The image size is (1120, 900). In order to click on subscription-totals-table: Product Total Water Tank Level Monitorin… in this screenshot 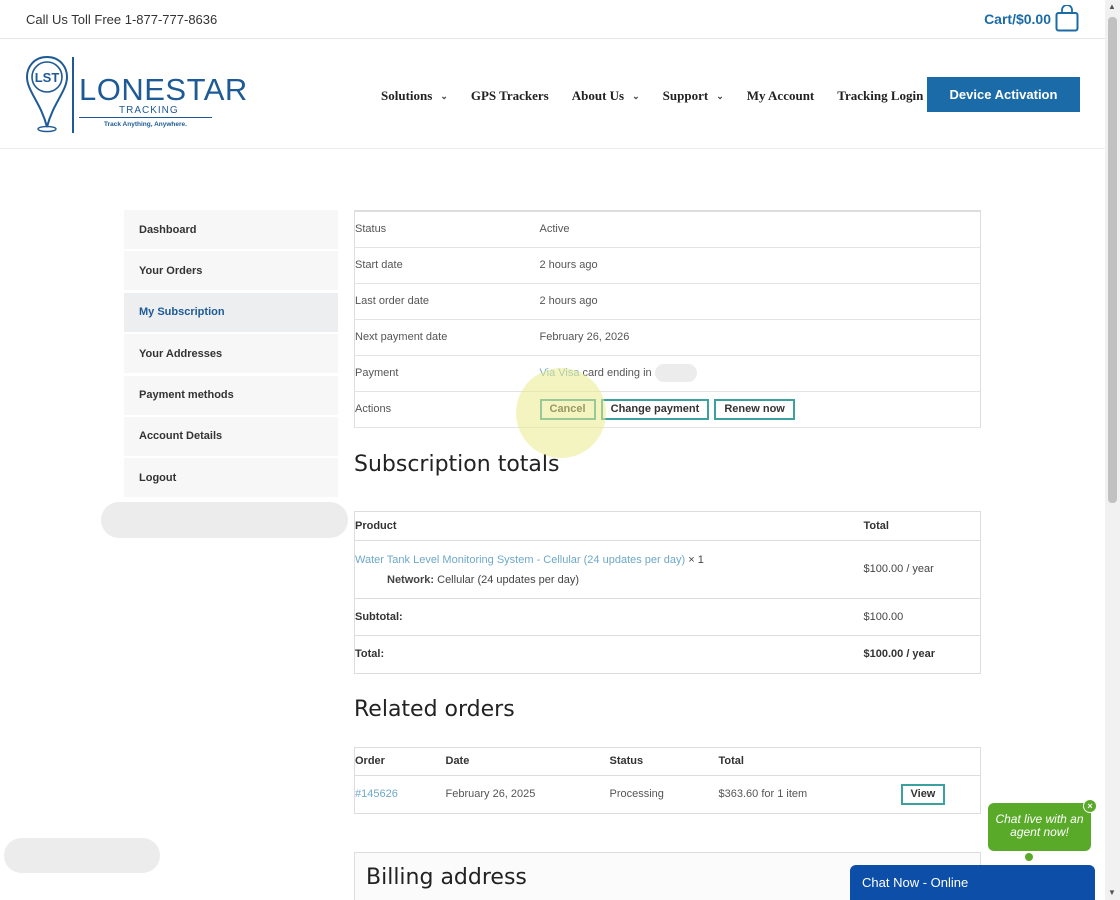, I will do `click(667, 592)`.